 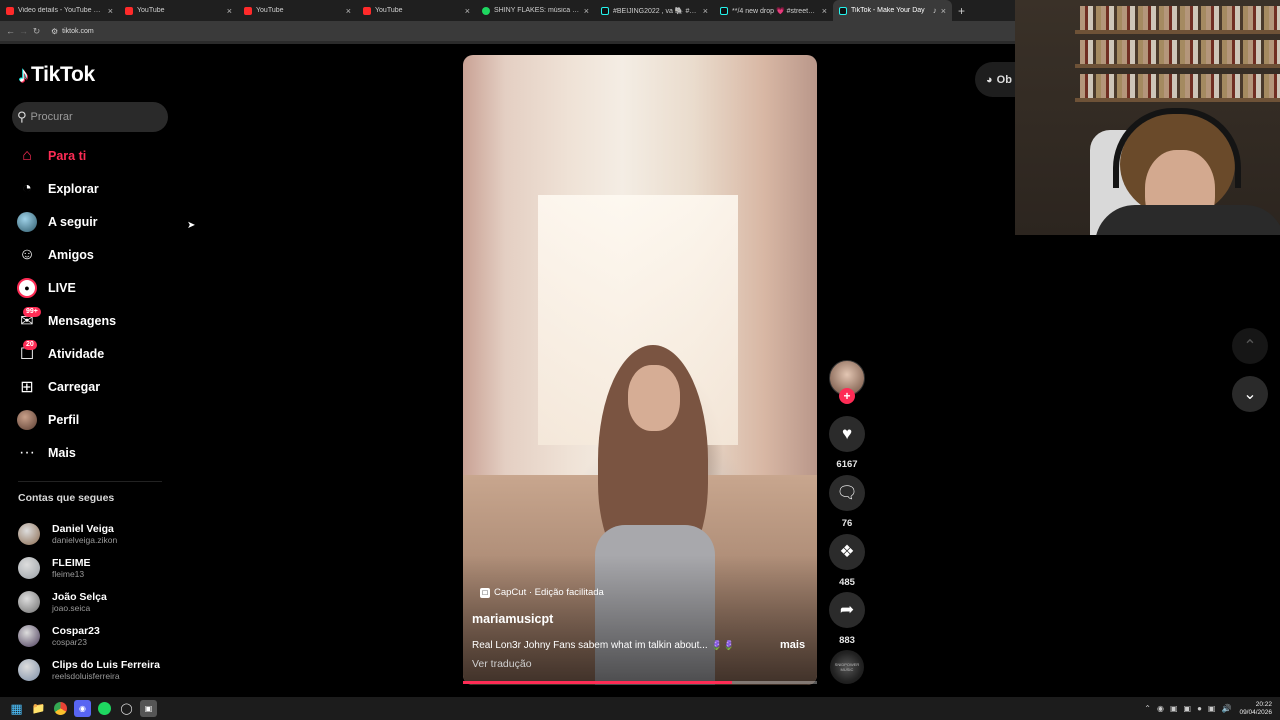 I want to click on following-account: Cospar23 cospar23, so click(x=98, y=636).